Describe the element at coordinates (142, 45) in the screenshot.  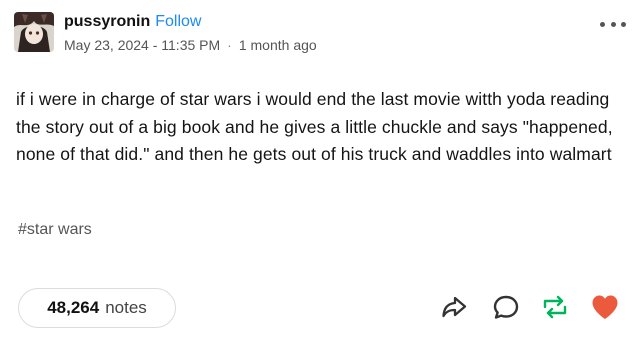
I see `post-date: May 23, 2024 - 11:35 PM` at that location.